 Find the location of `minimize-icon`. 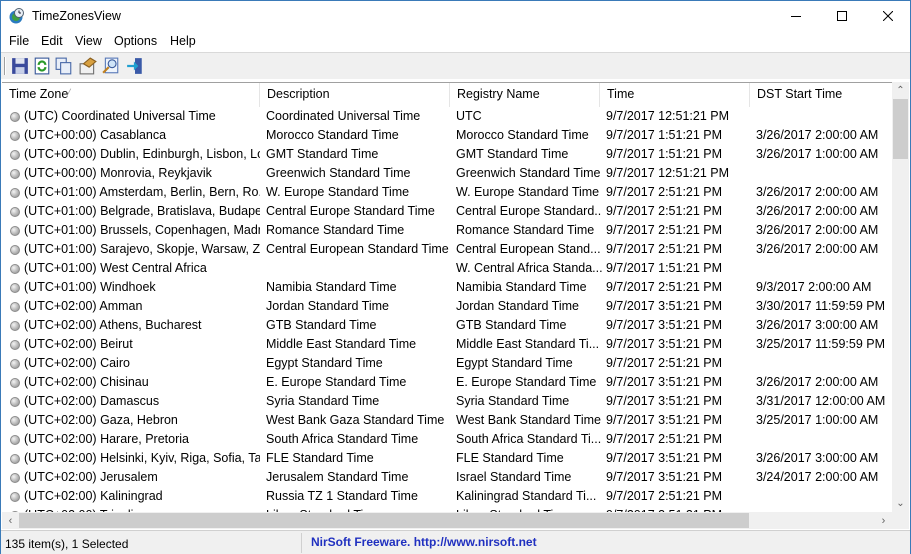

minimize-icon is located at coordinates (796, 16).